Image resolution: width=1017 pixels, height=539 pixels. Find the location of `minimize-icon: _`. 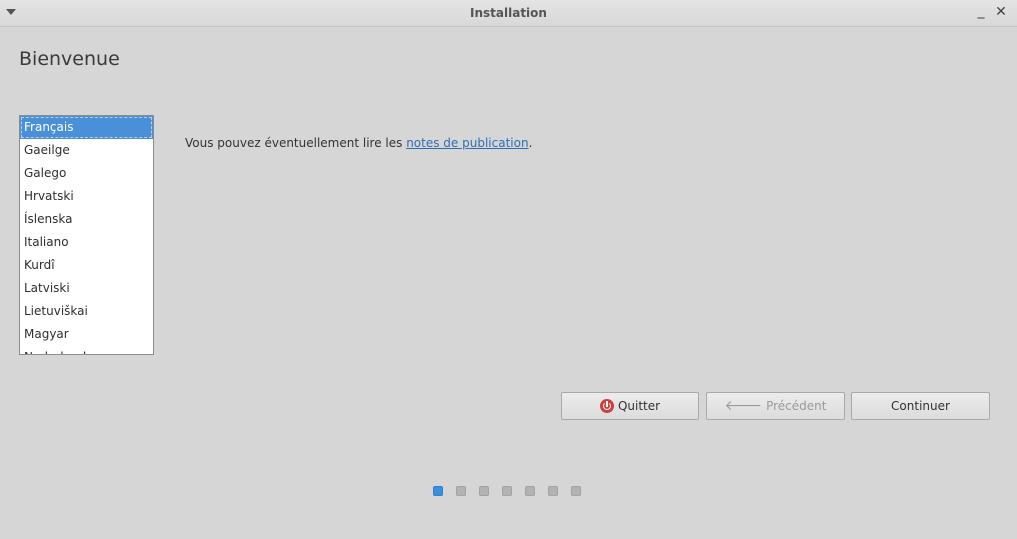

minimize-icon: _ is located at coordinates (981, 12).